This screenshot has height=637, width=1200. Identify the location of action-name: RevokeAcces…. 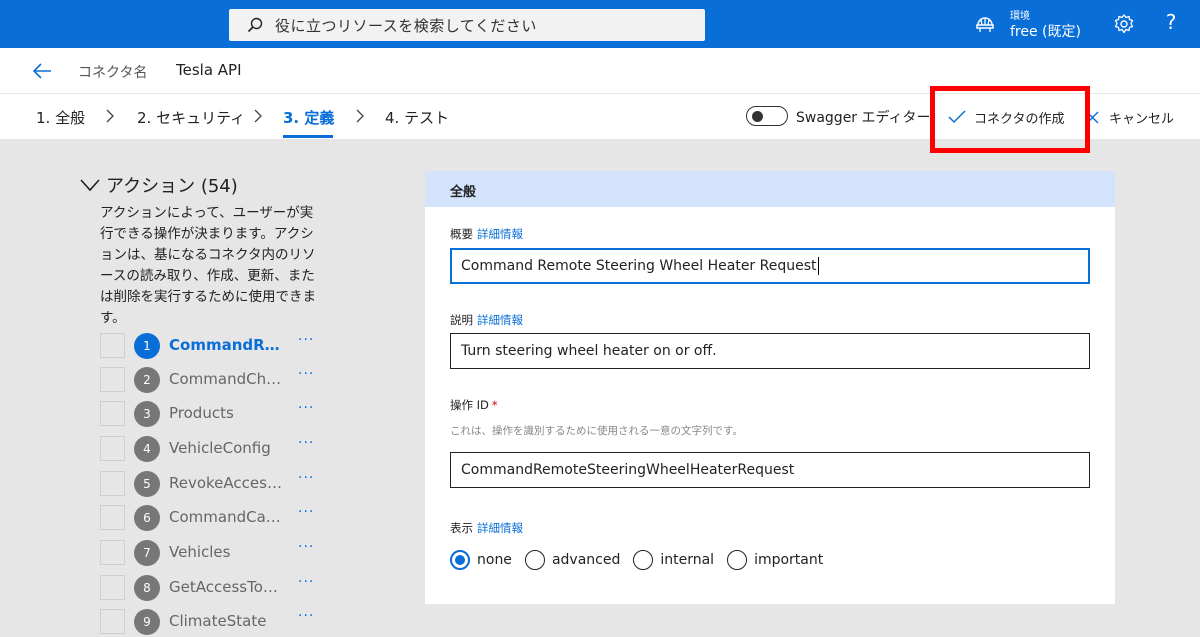
(227, 483).